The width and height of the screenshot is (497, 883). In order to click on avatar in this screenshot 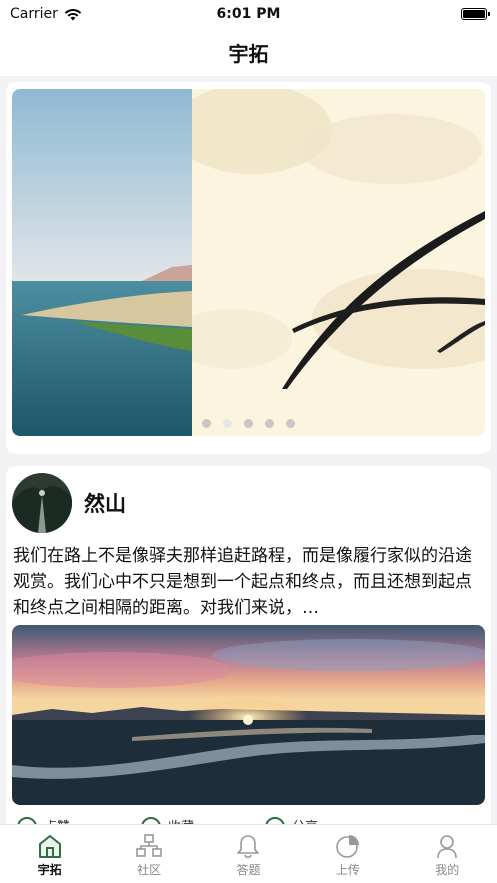, I will do `click(42, 503)`.